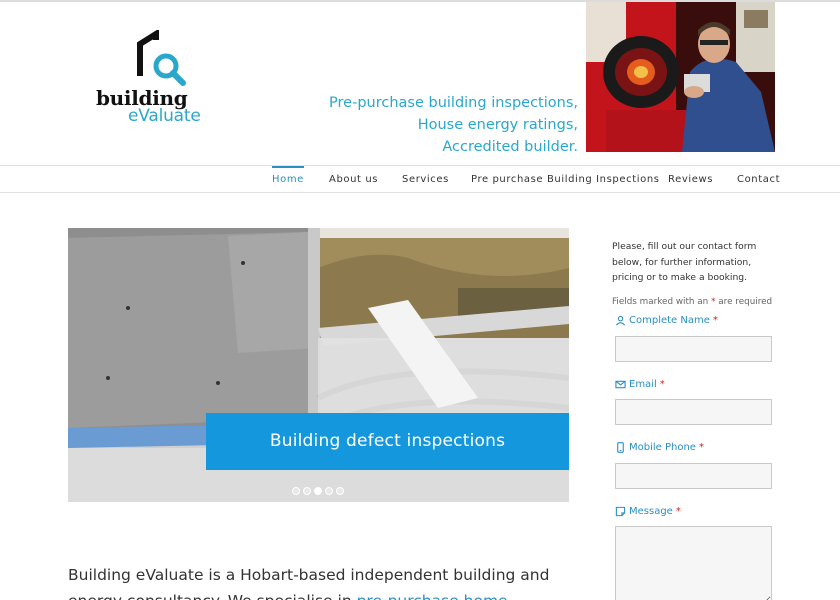  I want to click on pre-purchase-link: pre-purchase home, so click(432, 596).